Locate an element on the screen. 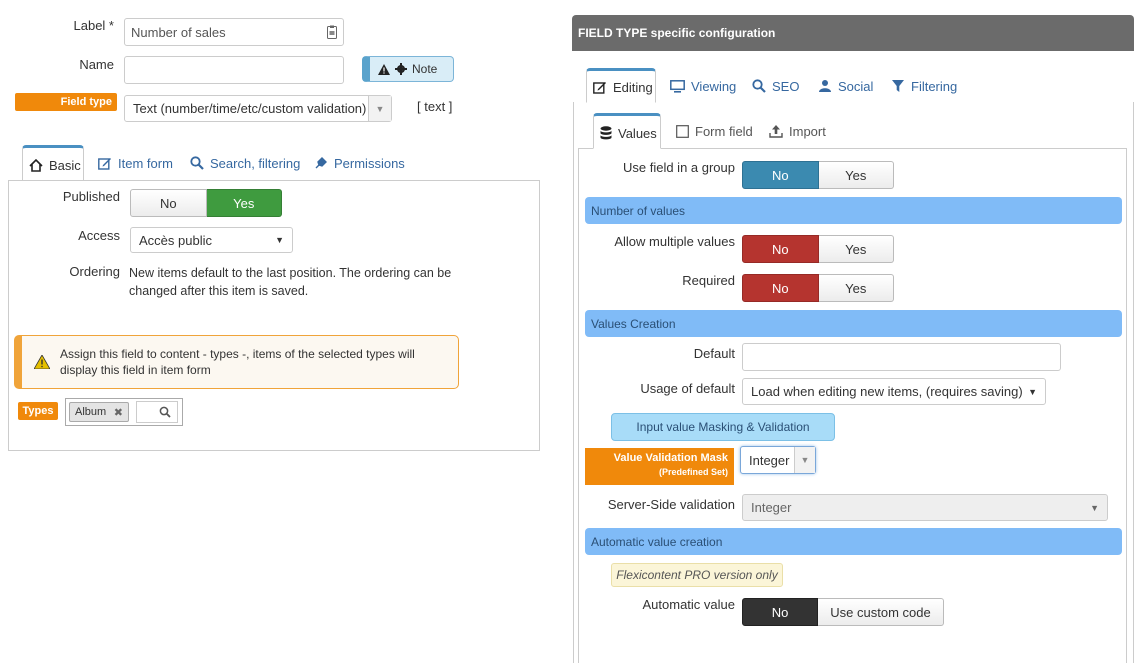 Image resolution: width=1142 pixels, height=663 pixels. tab-social: Social is located at coordinates (845, 86).